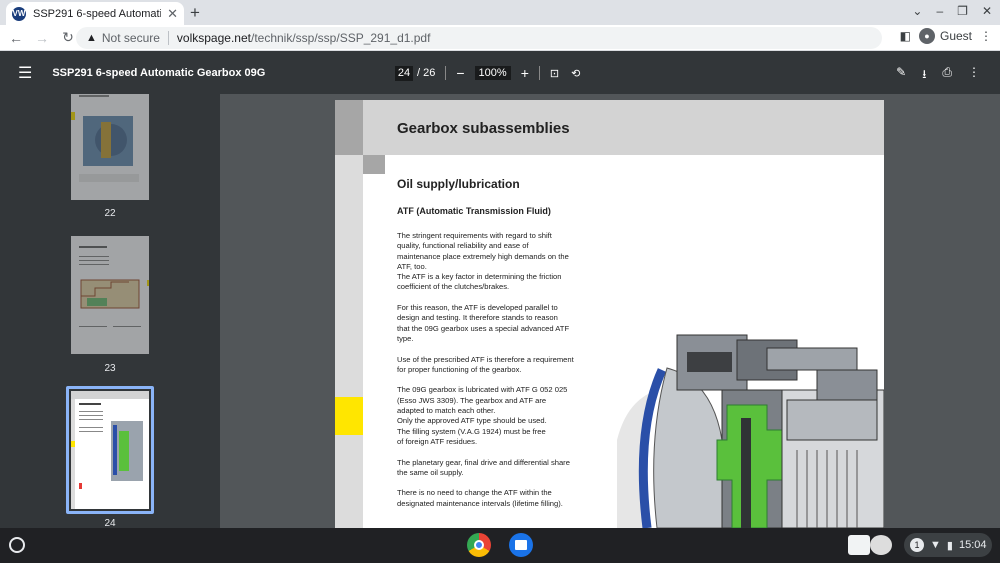  What do you see at coordinates (168, 38) in the screenshot?
I see `omnibox-divider` at bounding box center [168, 38].